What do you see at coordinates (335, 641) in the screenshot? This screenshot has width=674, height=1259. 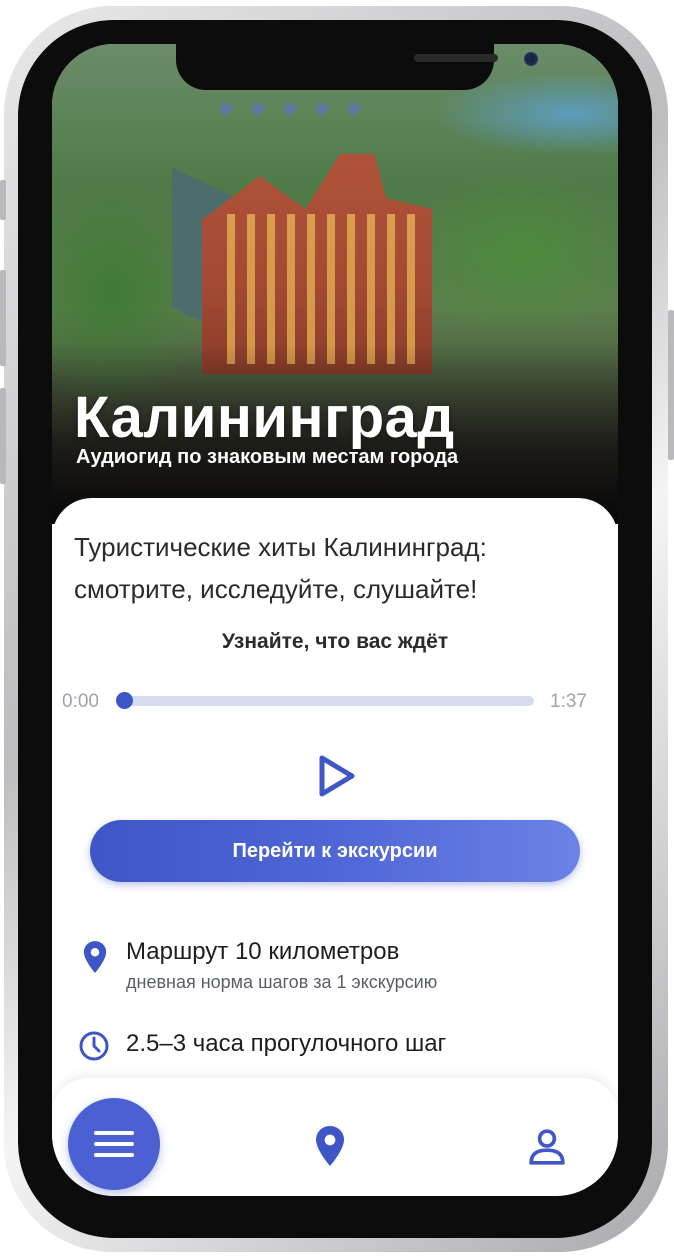 I see `promo-label: Узнайте, что вас ждёт` at bounding box center [335, 641].